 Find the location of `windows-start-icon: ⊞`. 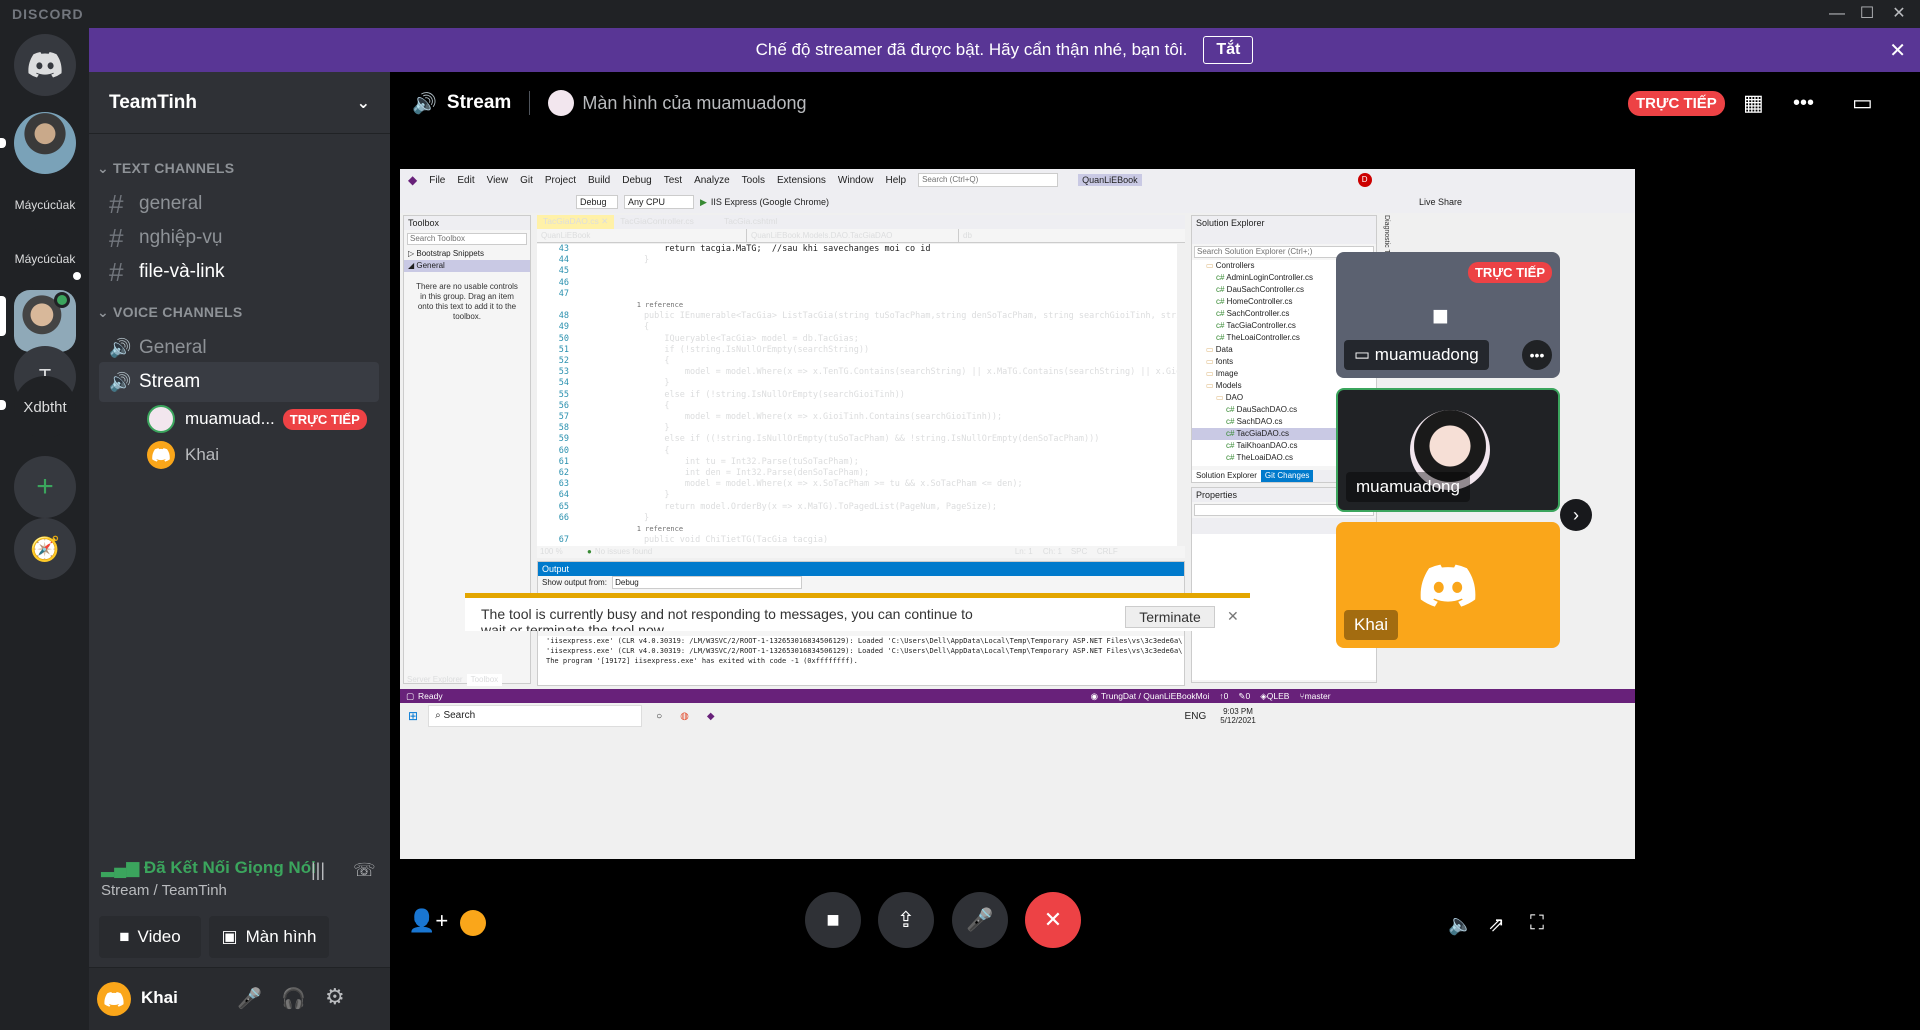

windows-start-icon: ⊞ is located at coordinates (413, 716).